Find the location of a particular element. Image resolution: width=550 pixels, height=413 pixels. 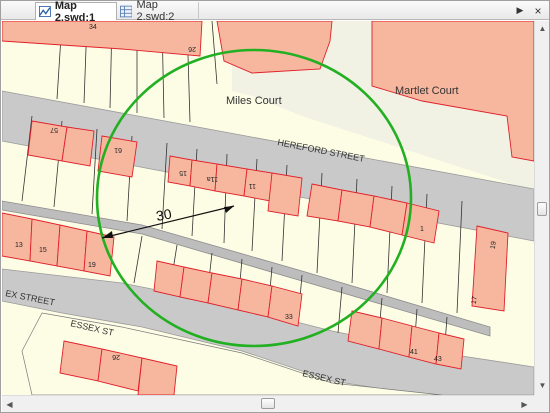

scroll-up-icon: ▲ is located at coordinates (542, 28).